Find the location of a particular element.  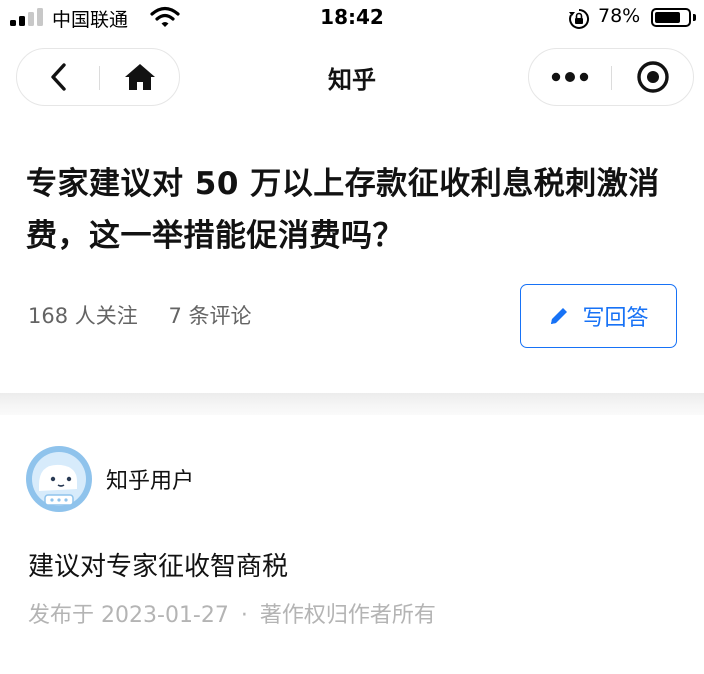

answer-meta: 发布于 2023-01-27 · 著作权归作者所有 is located at coordinates (232, 613).